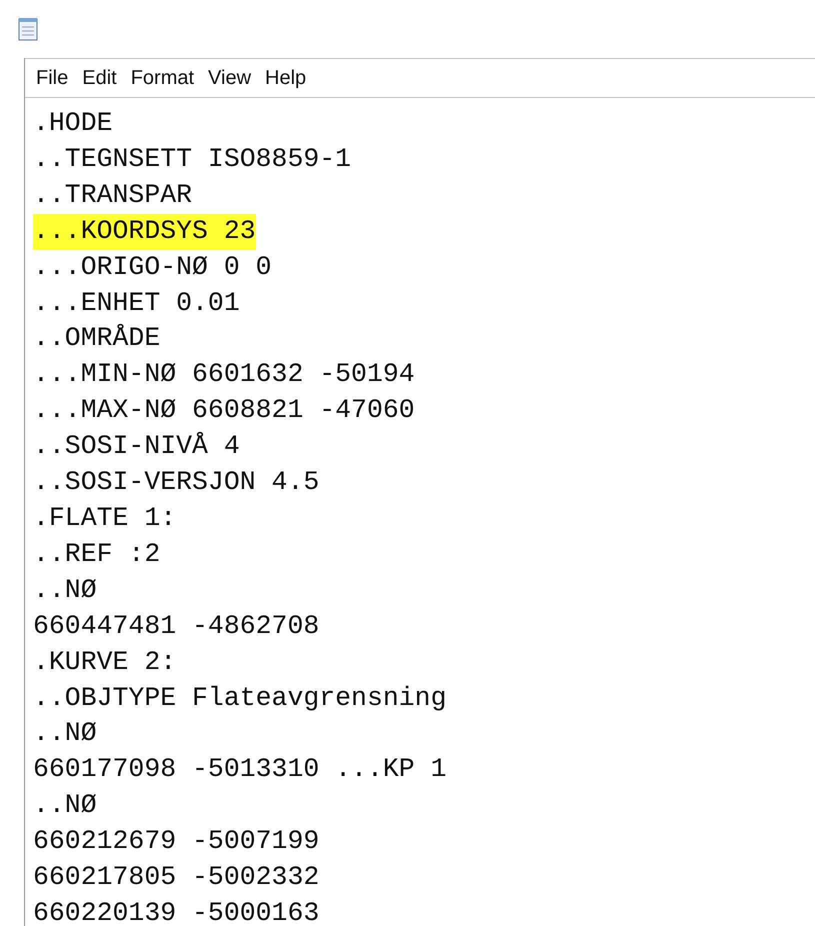 Image resolution: width=815 pixels, height=926 pixels. What do you see at coordinates (229, 78) in the screenshot?
I see `menu-item: View` at bounding box center [229, 78].